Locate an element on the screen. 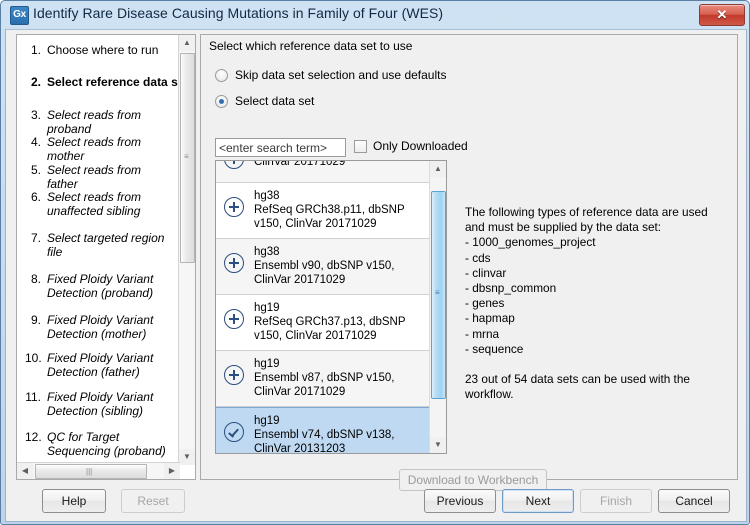  check-circle-icon is located at coordinates (234, 432).